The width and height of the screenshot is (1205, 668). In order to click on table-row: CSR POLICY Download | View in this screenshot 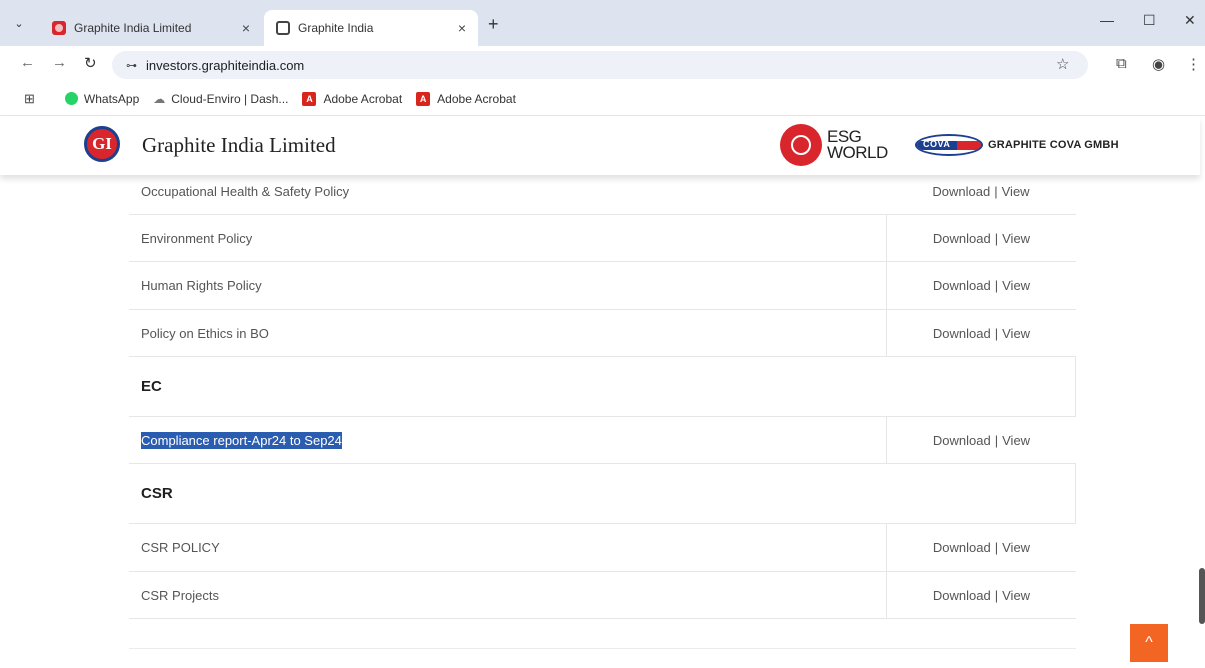, I will do `click(602, 548)`.